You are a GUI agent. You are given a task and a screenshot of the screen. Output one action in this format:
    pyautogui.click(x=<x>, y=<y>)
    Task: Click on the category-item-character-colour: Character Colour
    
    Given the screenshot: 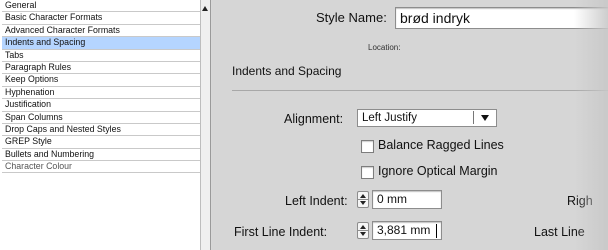 What is the action you would take?
    pyautogui.click(x=101, y=167)
    